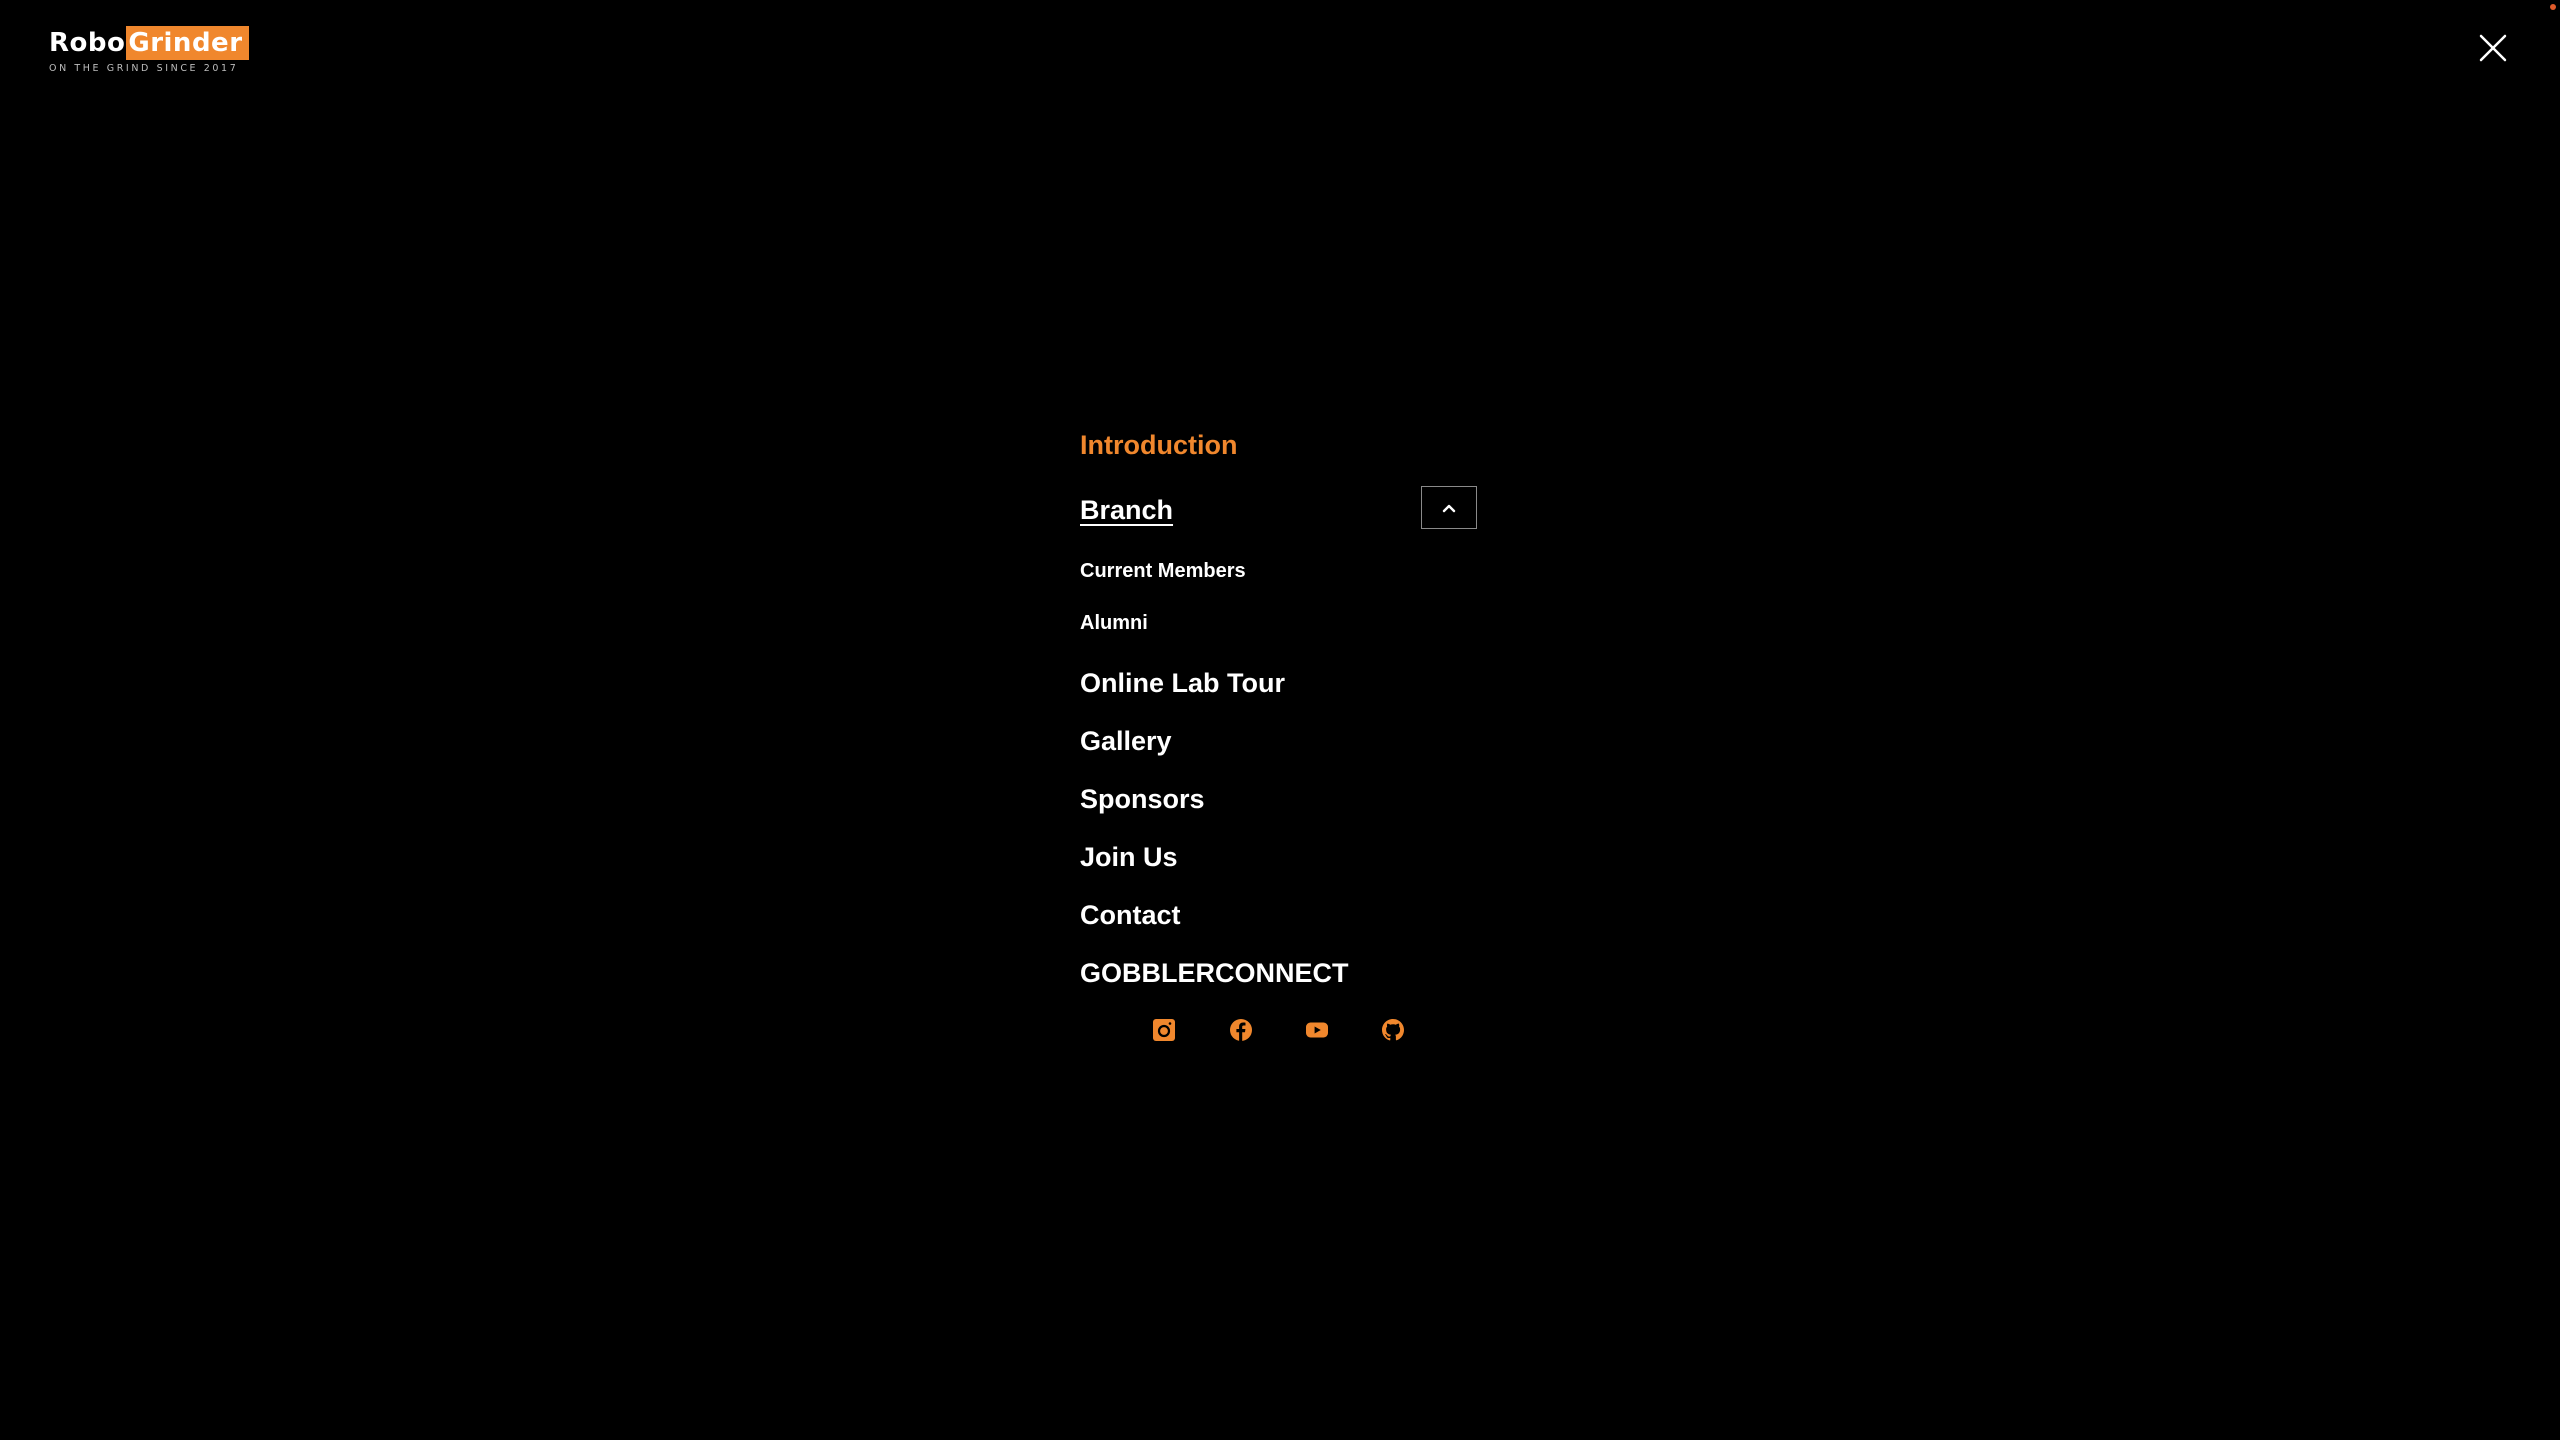  I want to click on branch-submenu: Current Members Alumni, so click(1280, 597).